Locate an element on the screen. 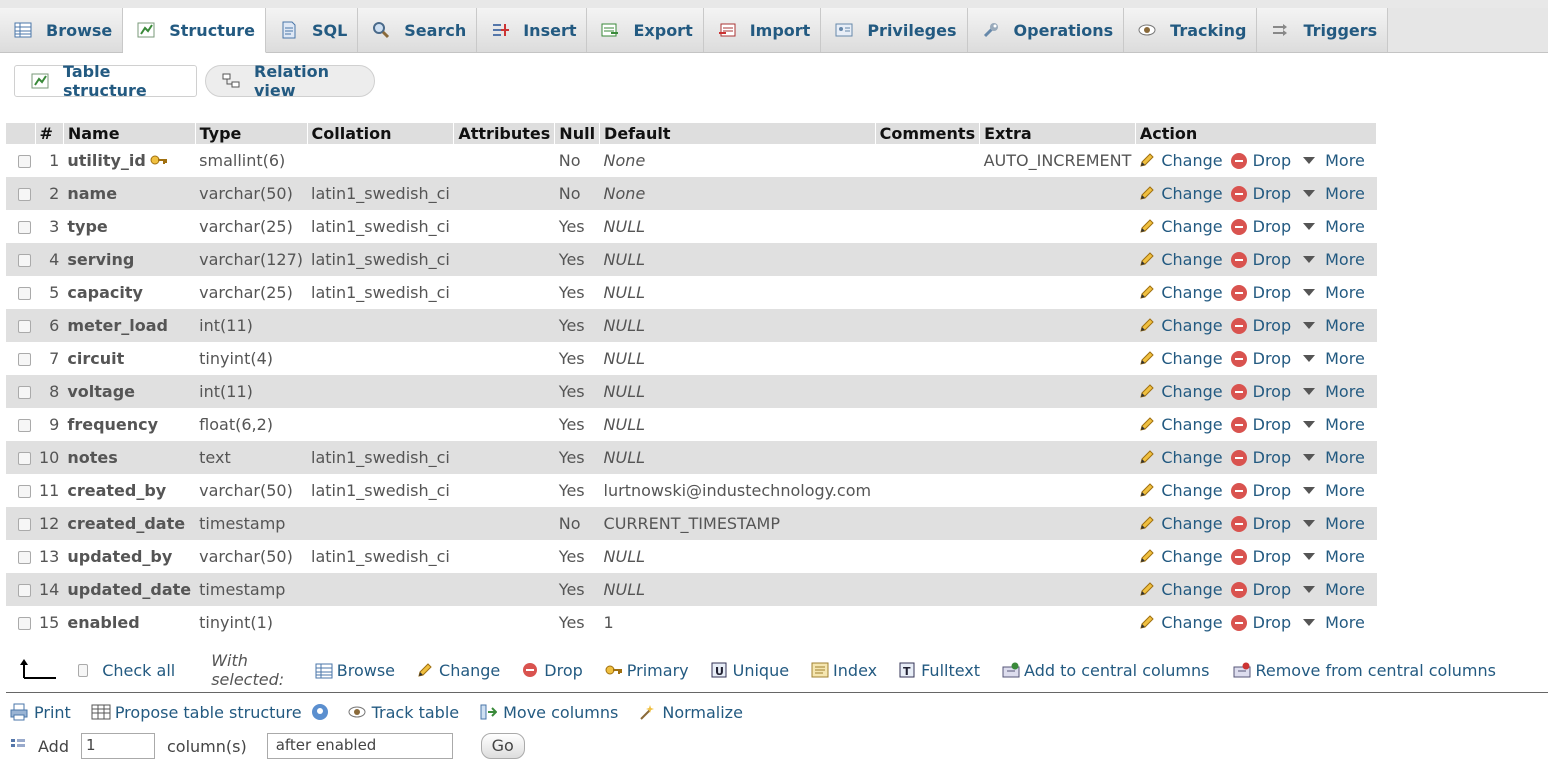  with-selected-index: Index is located at coordinates (844, 670).